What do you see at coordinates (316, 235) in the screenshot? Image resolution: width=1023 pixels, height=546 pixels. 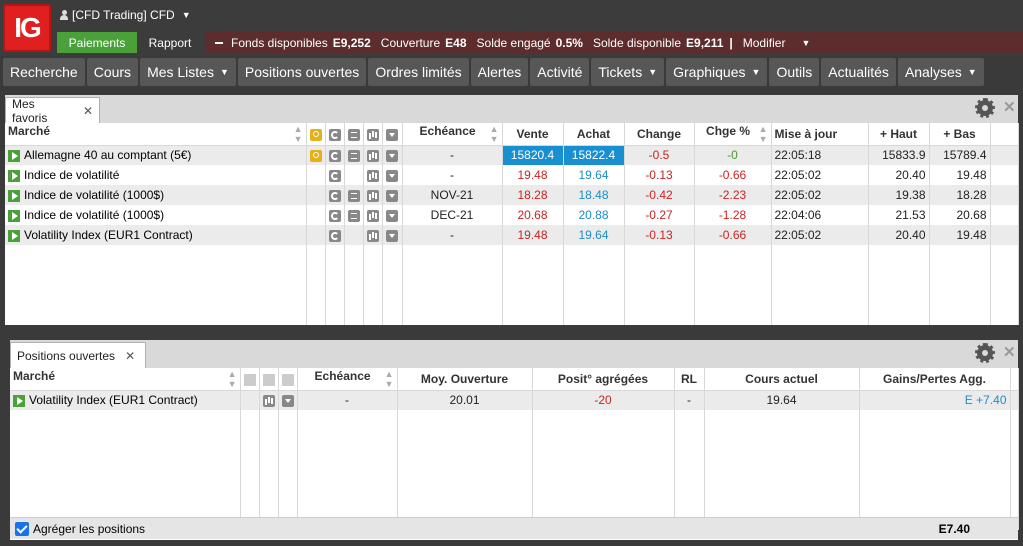 I see `cell-bulb` at bounding box center [316, 235].